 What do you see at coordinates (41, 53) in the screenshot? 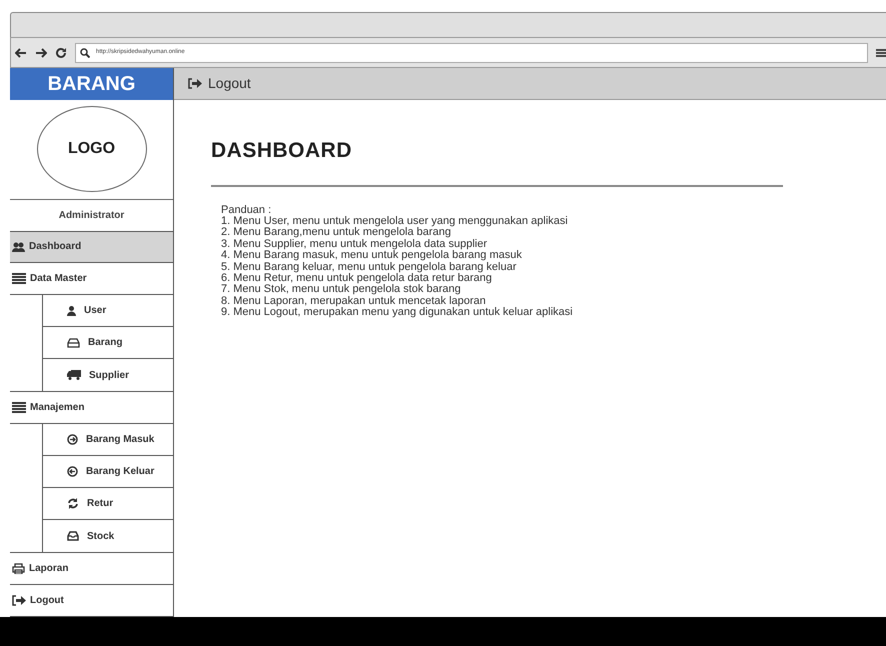
I see `forward-icon` at bounding box center [41, 53].